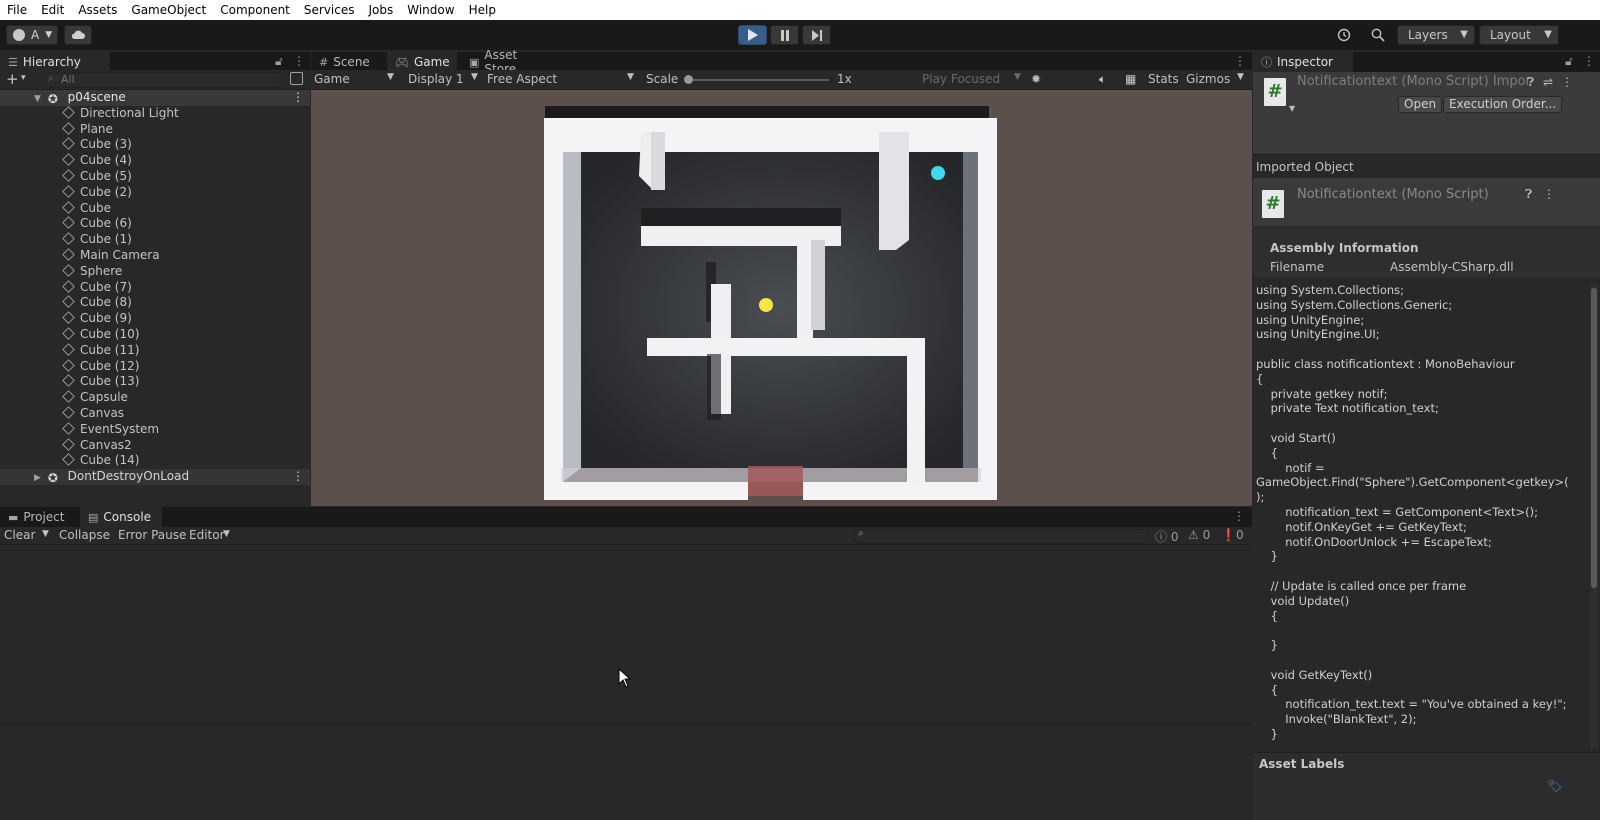 This screenshot has height=820, width=1600. I want to click on hierarchy-item-label: Canvas, so click(102, 412).